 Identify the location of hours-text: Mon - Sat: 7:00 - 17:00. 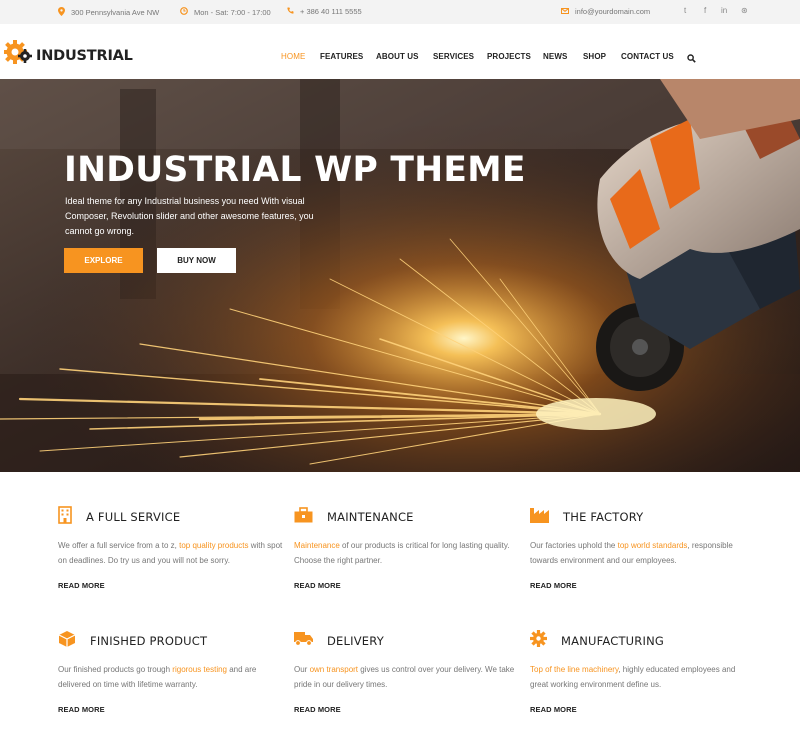
(232, 12).